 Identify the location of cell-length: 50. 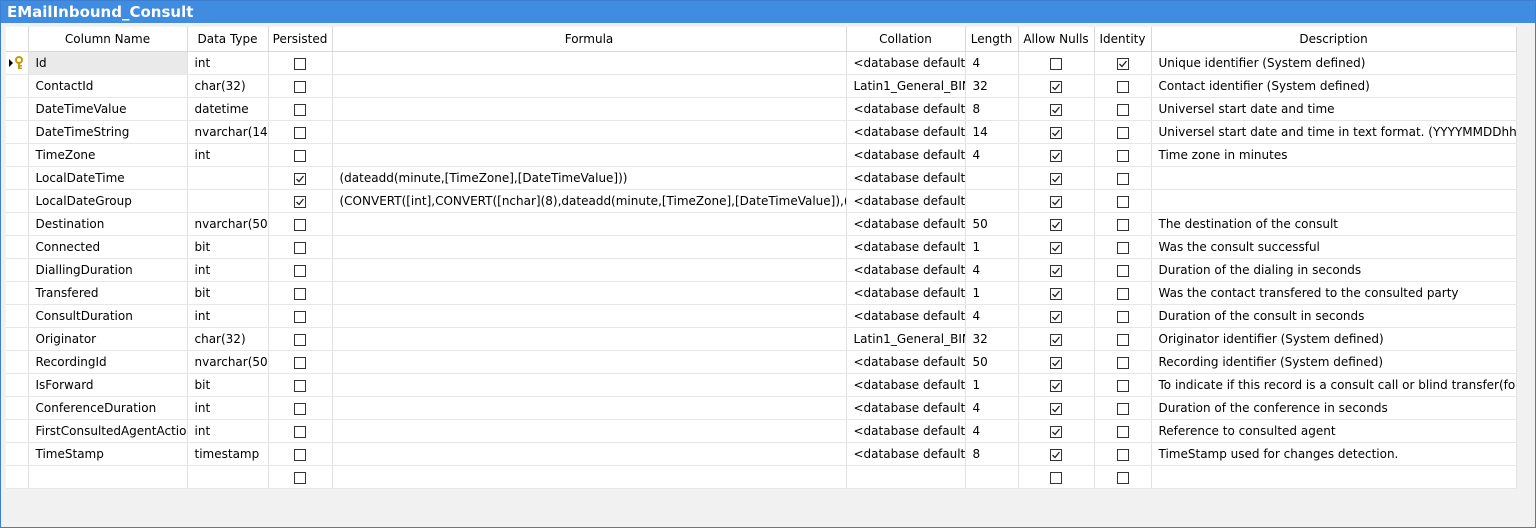
(992, 224).